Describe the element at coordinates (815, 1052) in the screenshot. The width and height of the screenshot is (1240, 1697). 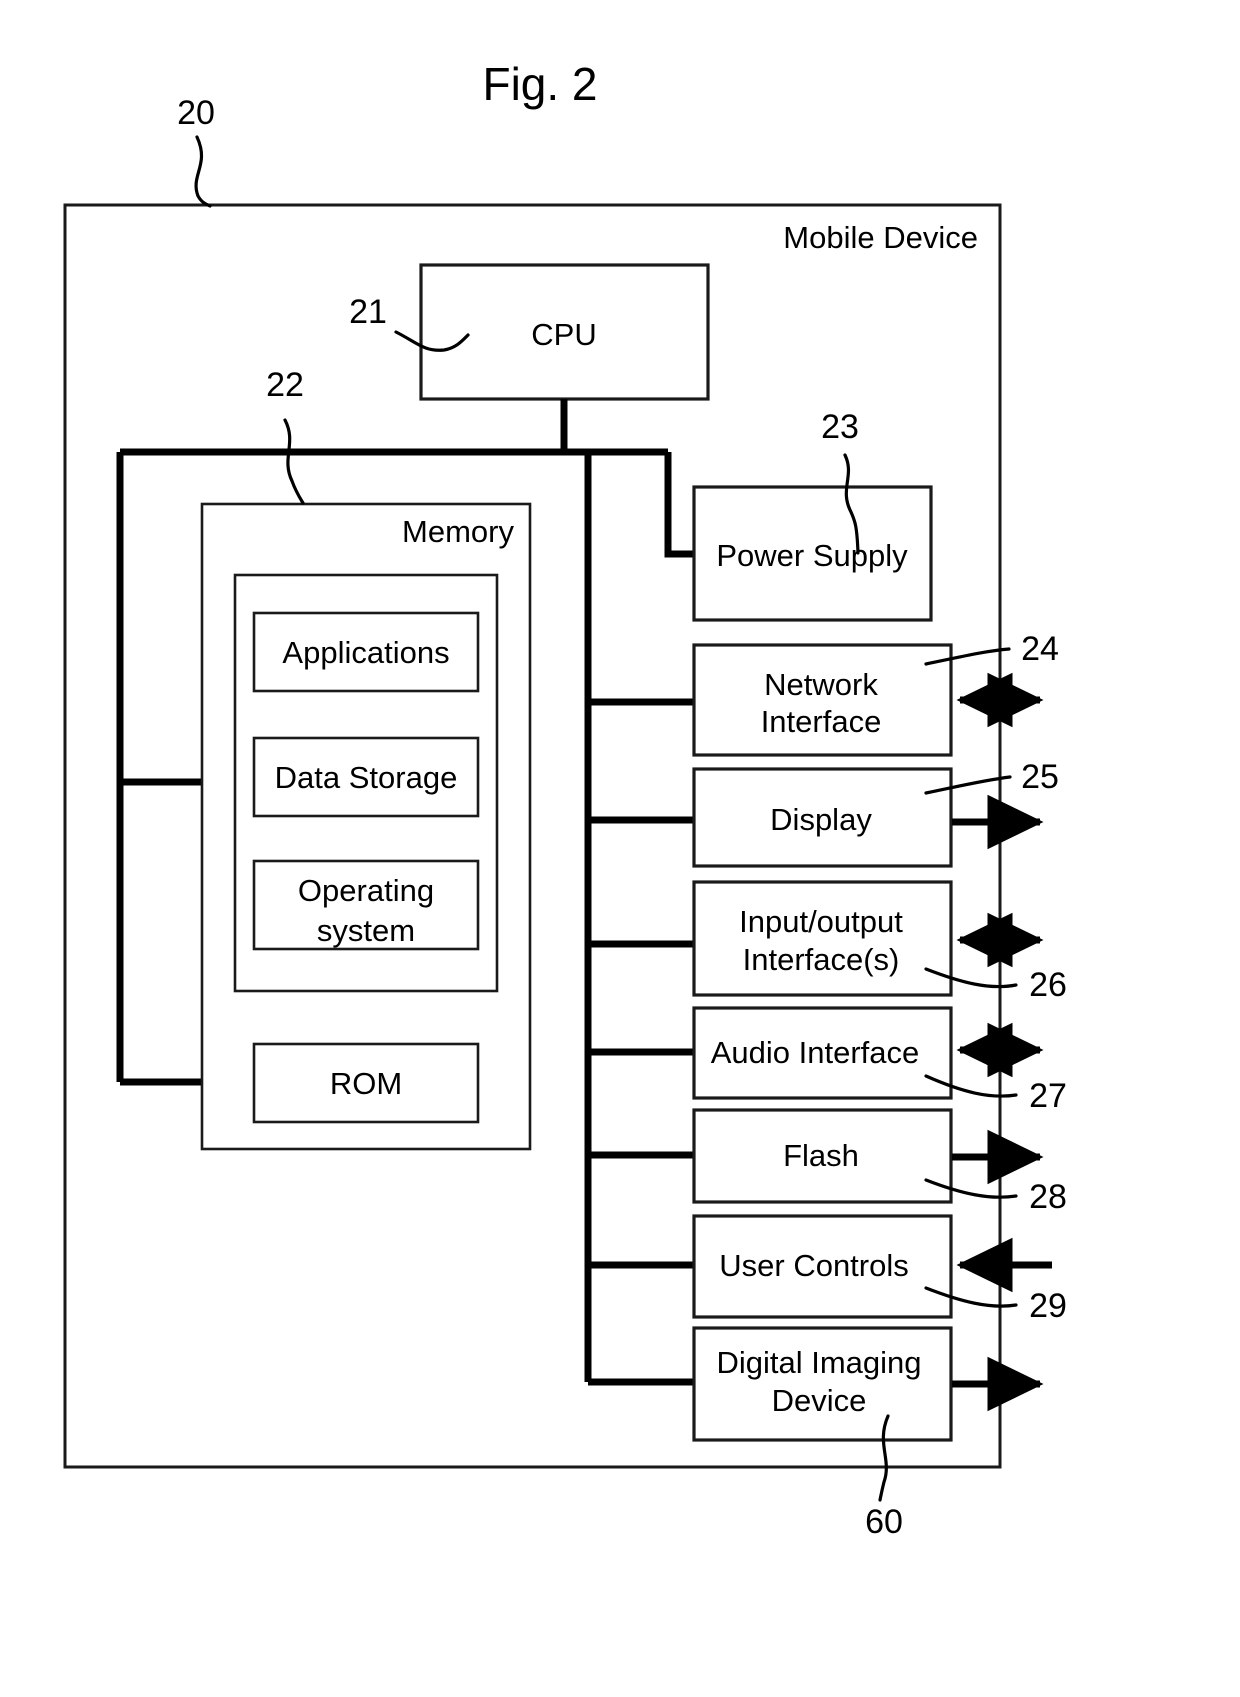
I see `audio-interface-label: Audio Interface` at that location.